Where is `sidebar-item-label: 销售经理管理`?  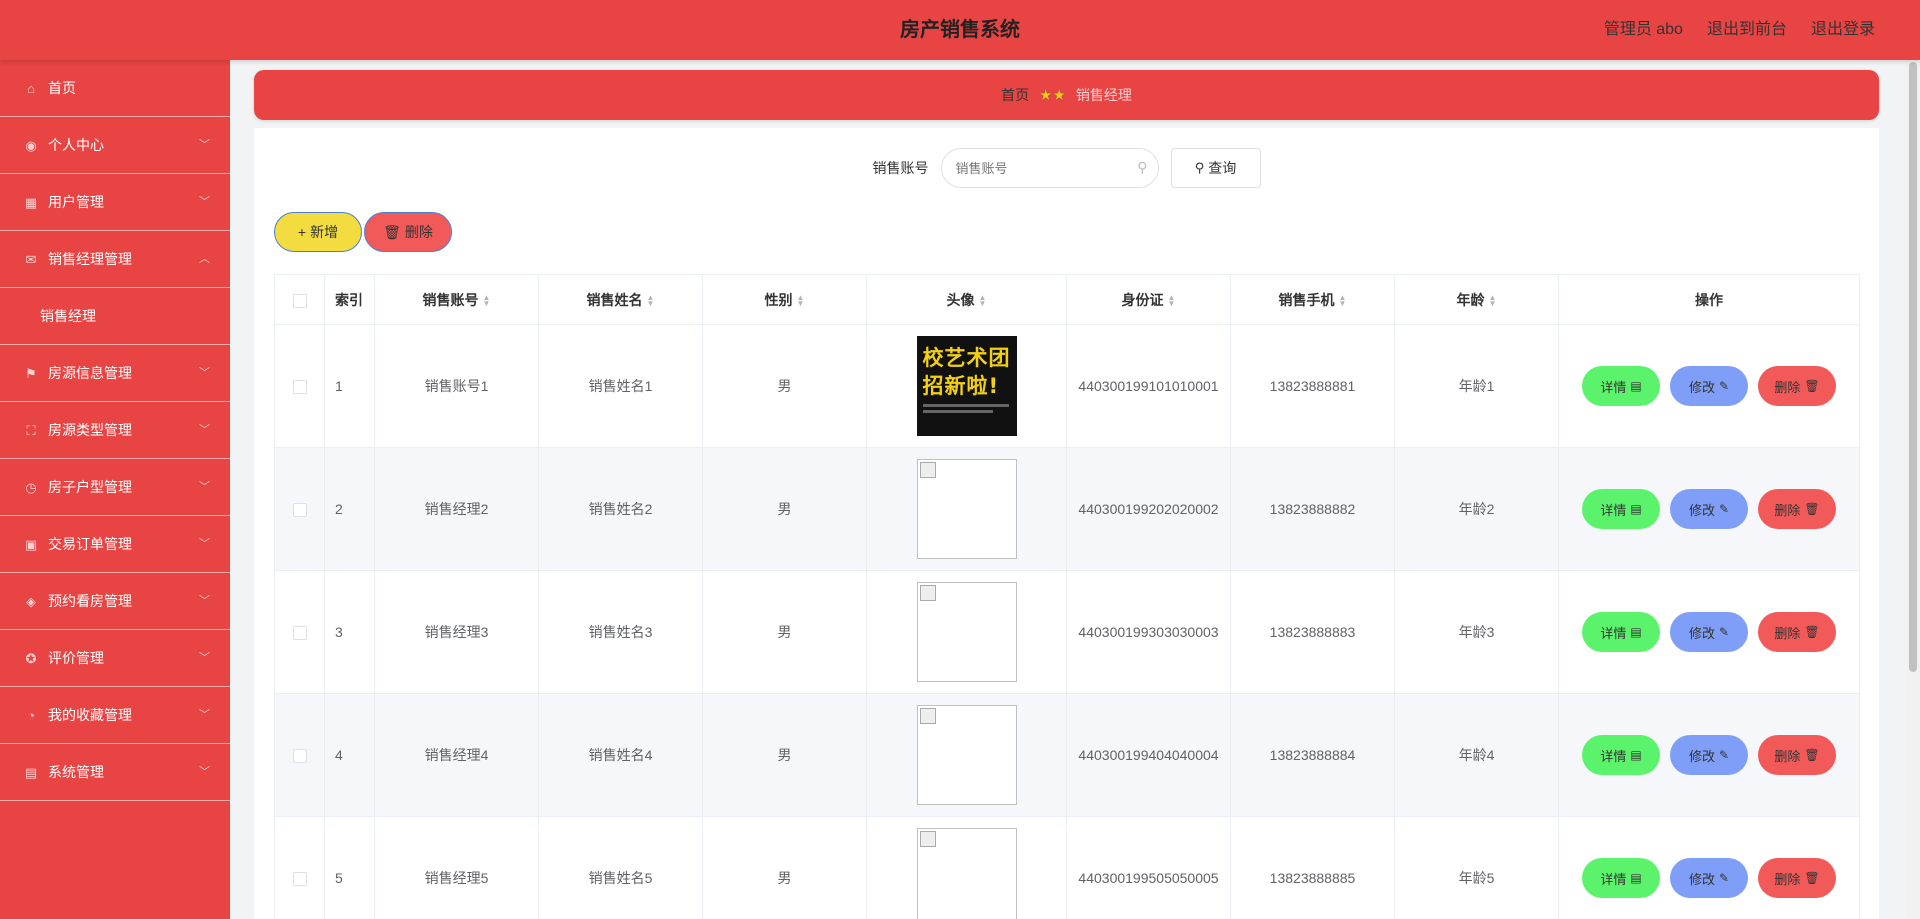
sidebar-item-label: 销售经理管理 is located at coordinates (90, 259).